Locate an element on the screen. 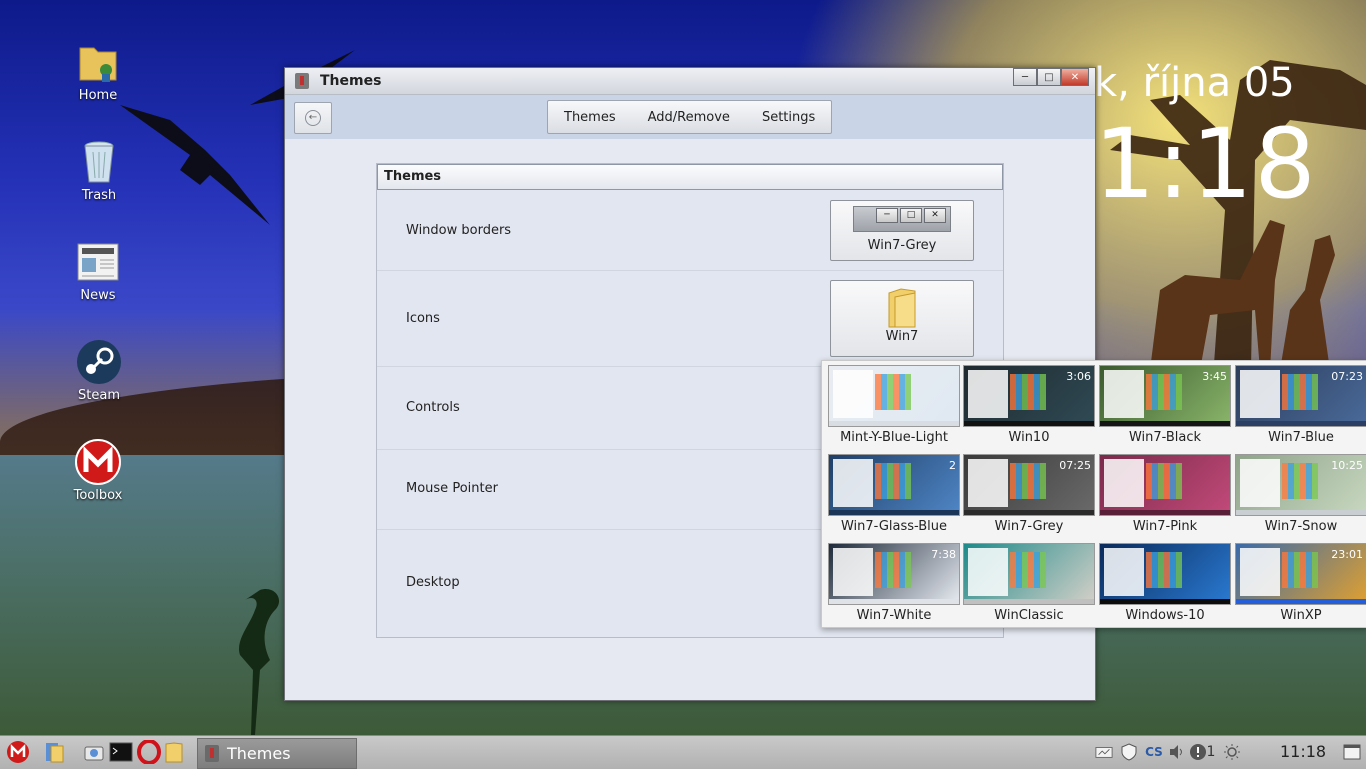 The height and width of the screenshot is (769, 1366). theme-option: 07:23 Win7-Blue is located at coordinates (1299, 405).